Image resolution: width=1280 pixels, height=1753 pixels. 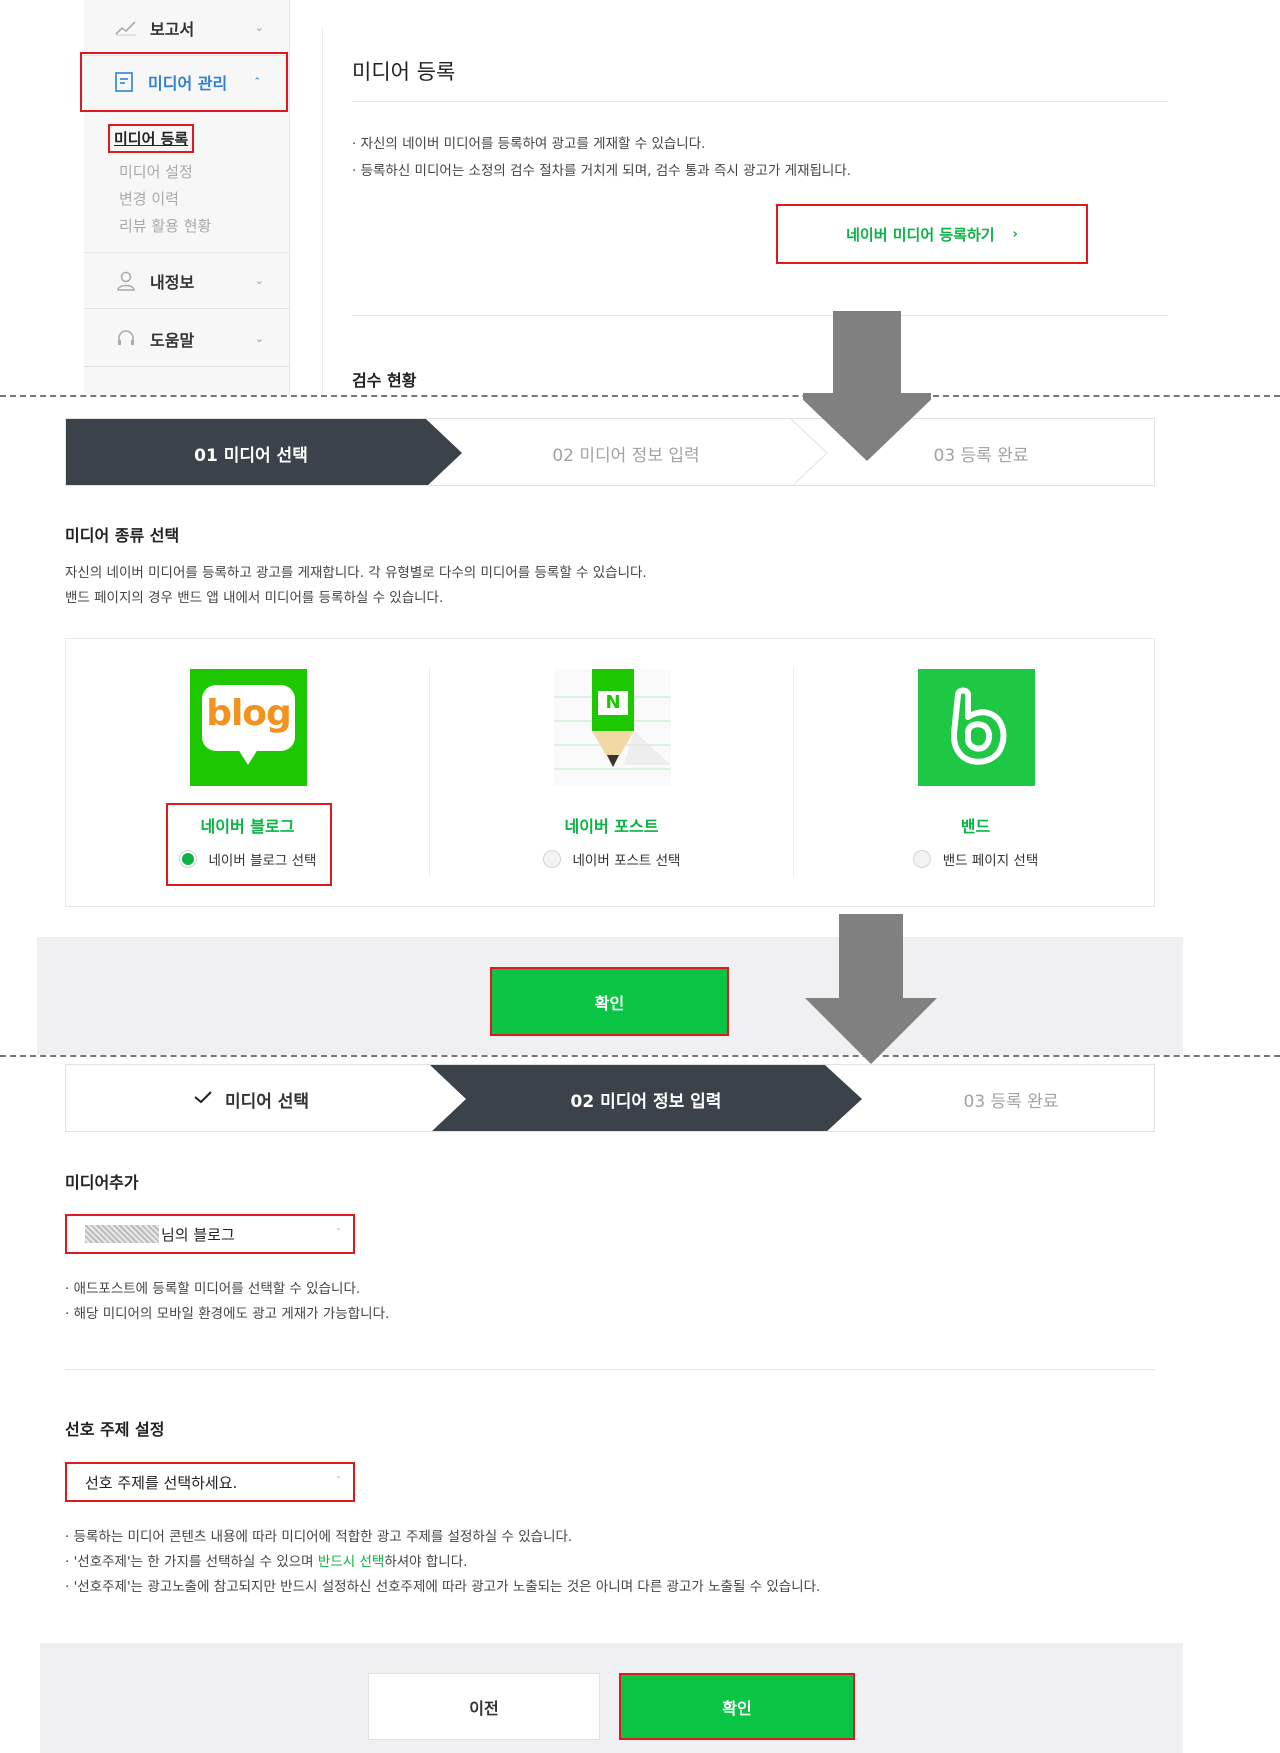 I want to click on register-button-label: 네이버 미디어 등록하기, so click(x=920, y=234).